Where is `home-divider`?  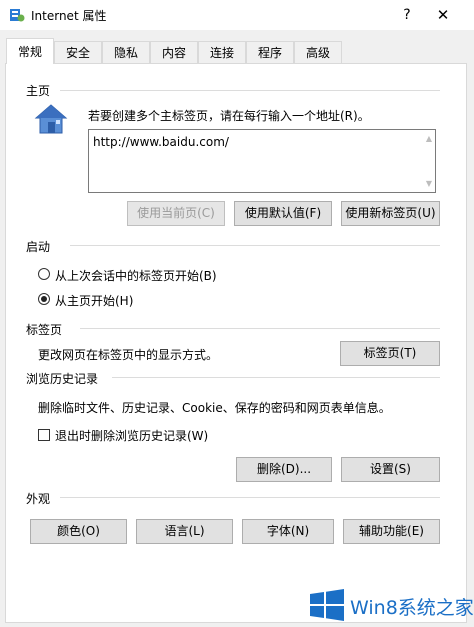 home-divider is located at coordinates (250, 90).